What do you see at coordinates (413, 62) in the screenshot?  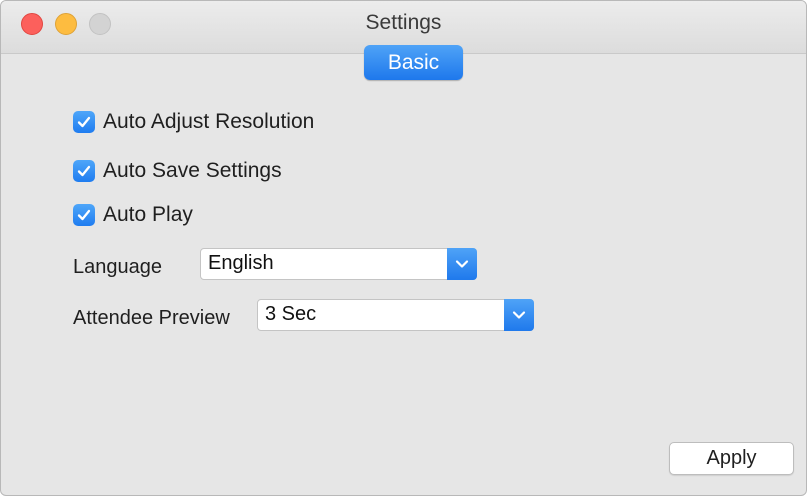 I see `tab-basic: Basic` at bounding box center [413, 62].